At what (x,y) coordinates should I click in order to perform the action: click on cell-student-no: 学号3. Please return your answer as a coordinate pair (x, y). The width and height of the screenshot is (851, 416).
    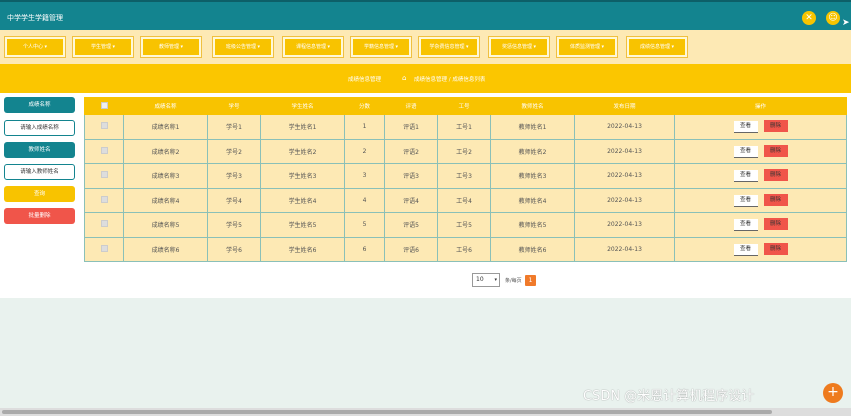
    Looking at the image, I should click on (234, 176).